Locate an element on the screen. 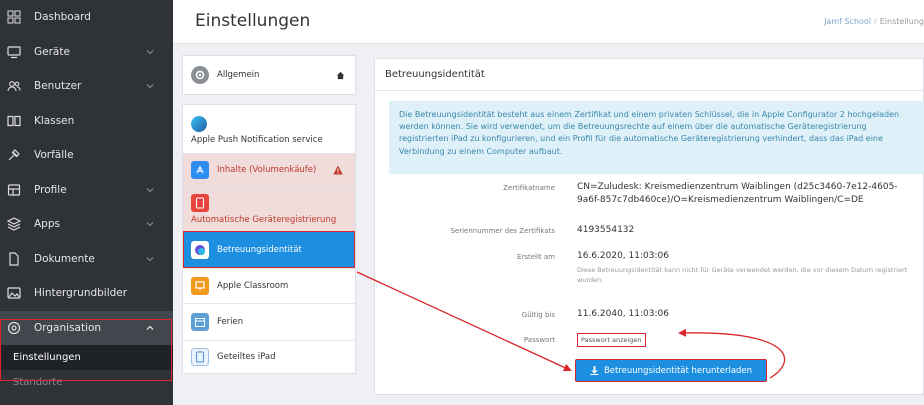  panel-title: Betreuungsidentität is located at coordinates (649, 75).